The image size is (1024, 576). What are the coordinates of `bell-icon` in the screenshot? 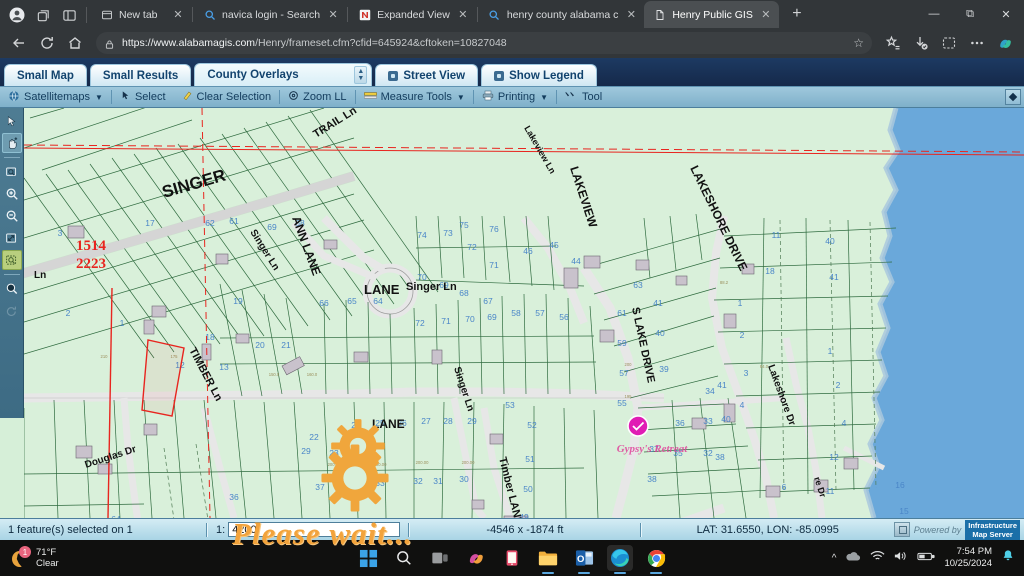 It's located at (1008, 558).